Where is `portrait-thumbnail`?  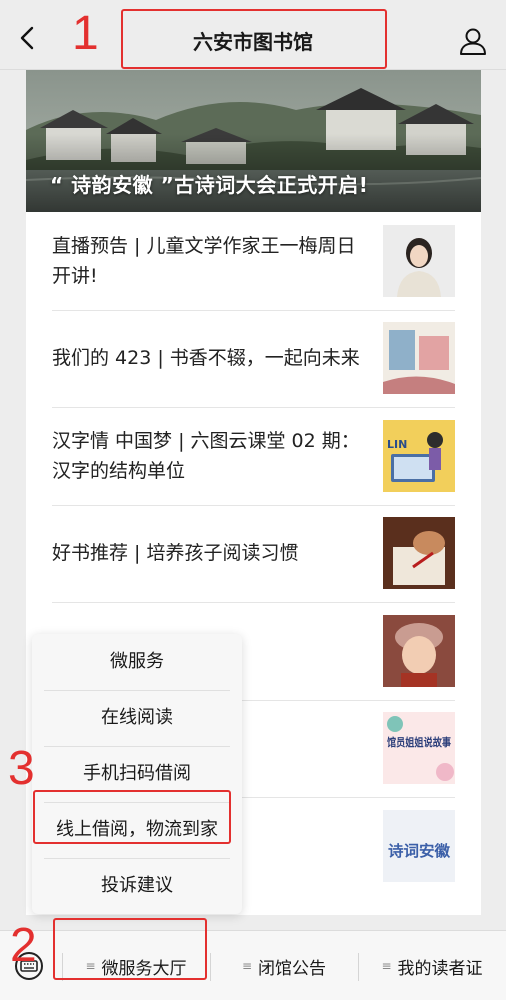 portrait-thumbnail is located at coordinates (419, 260).